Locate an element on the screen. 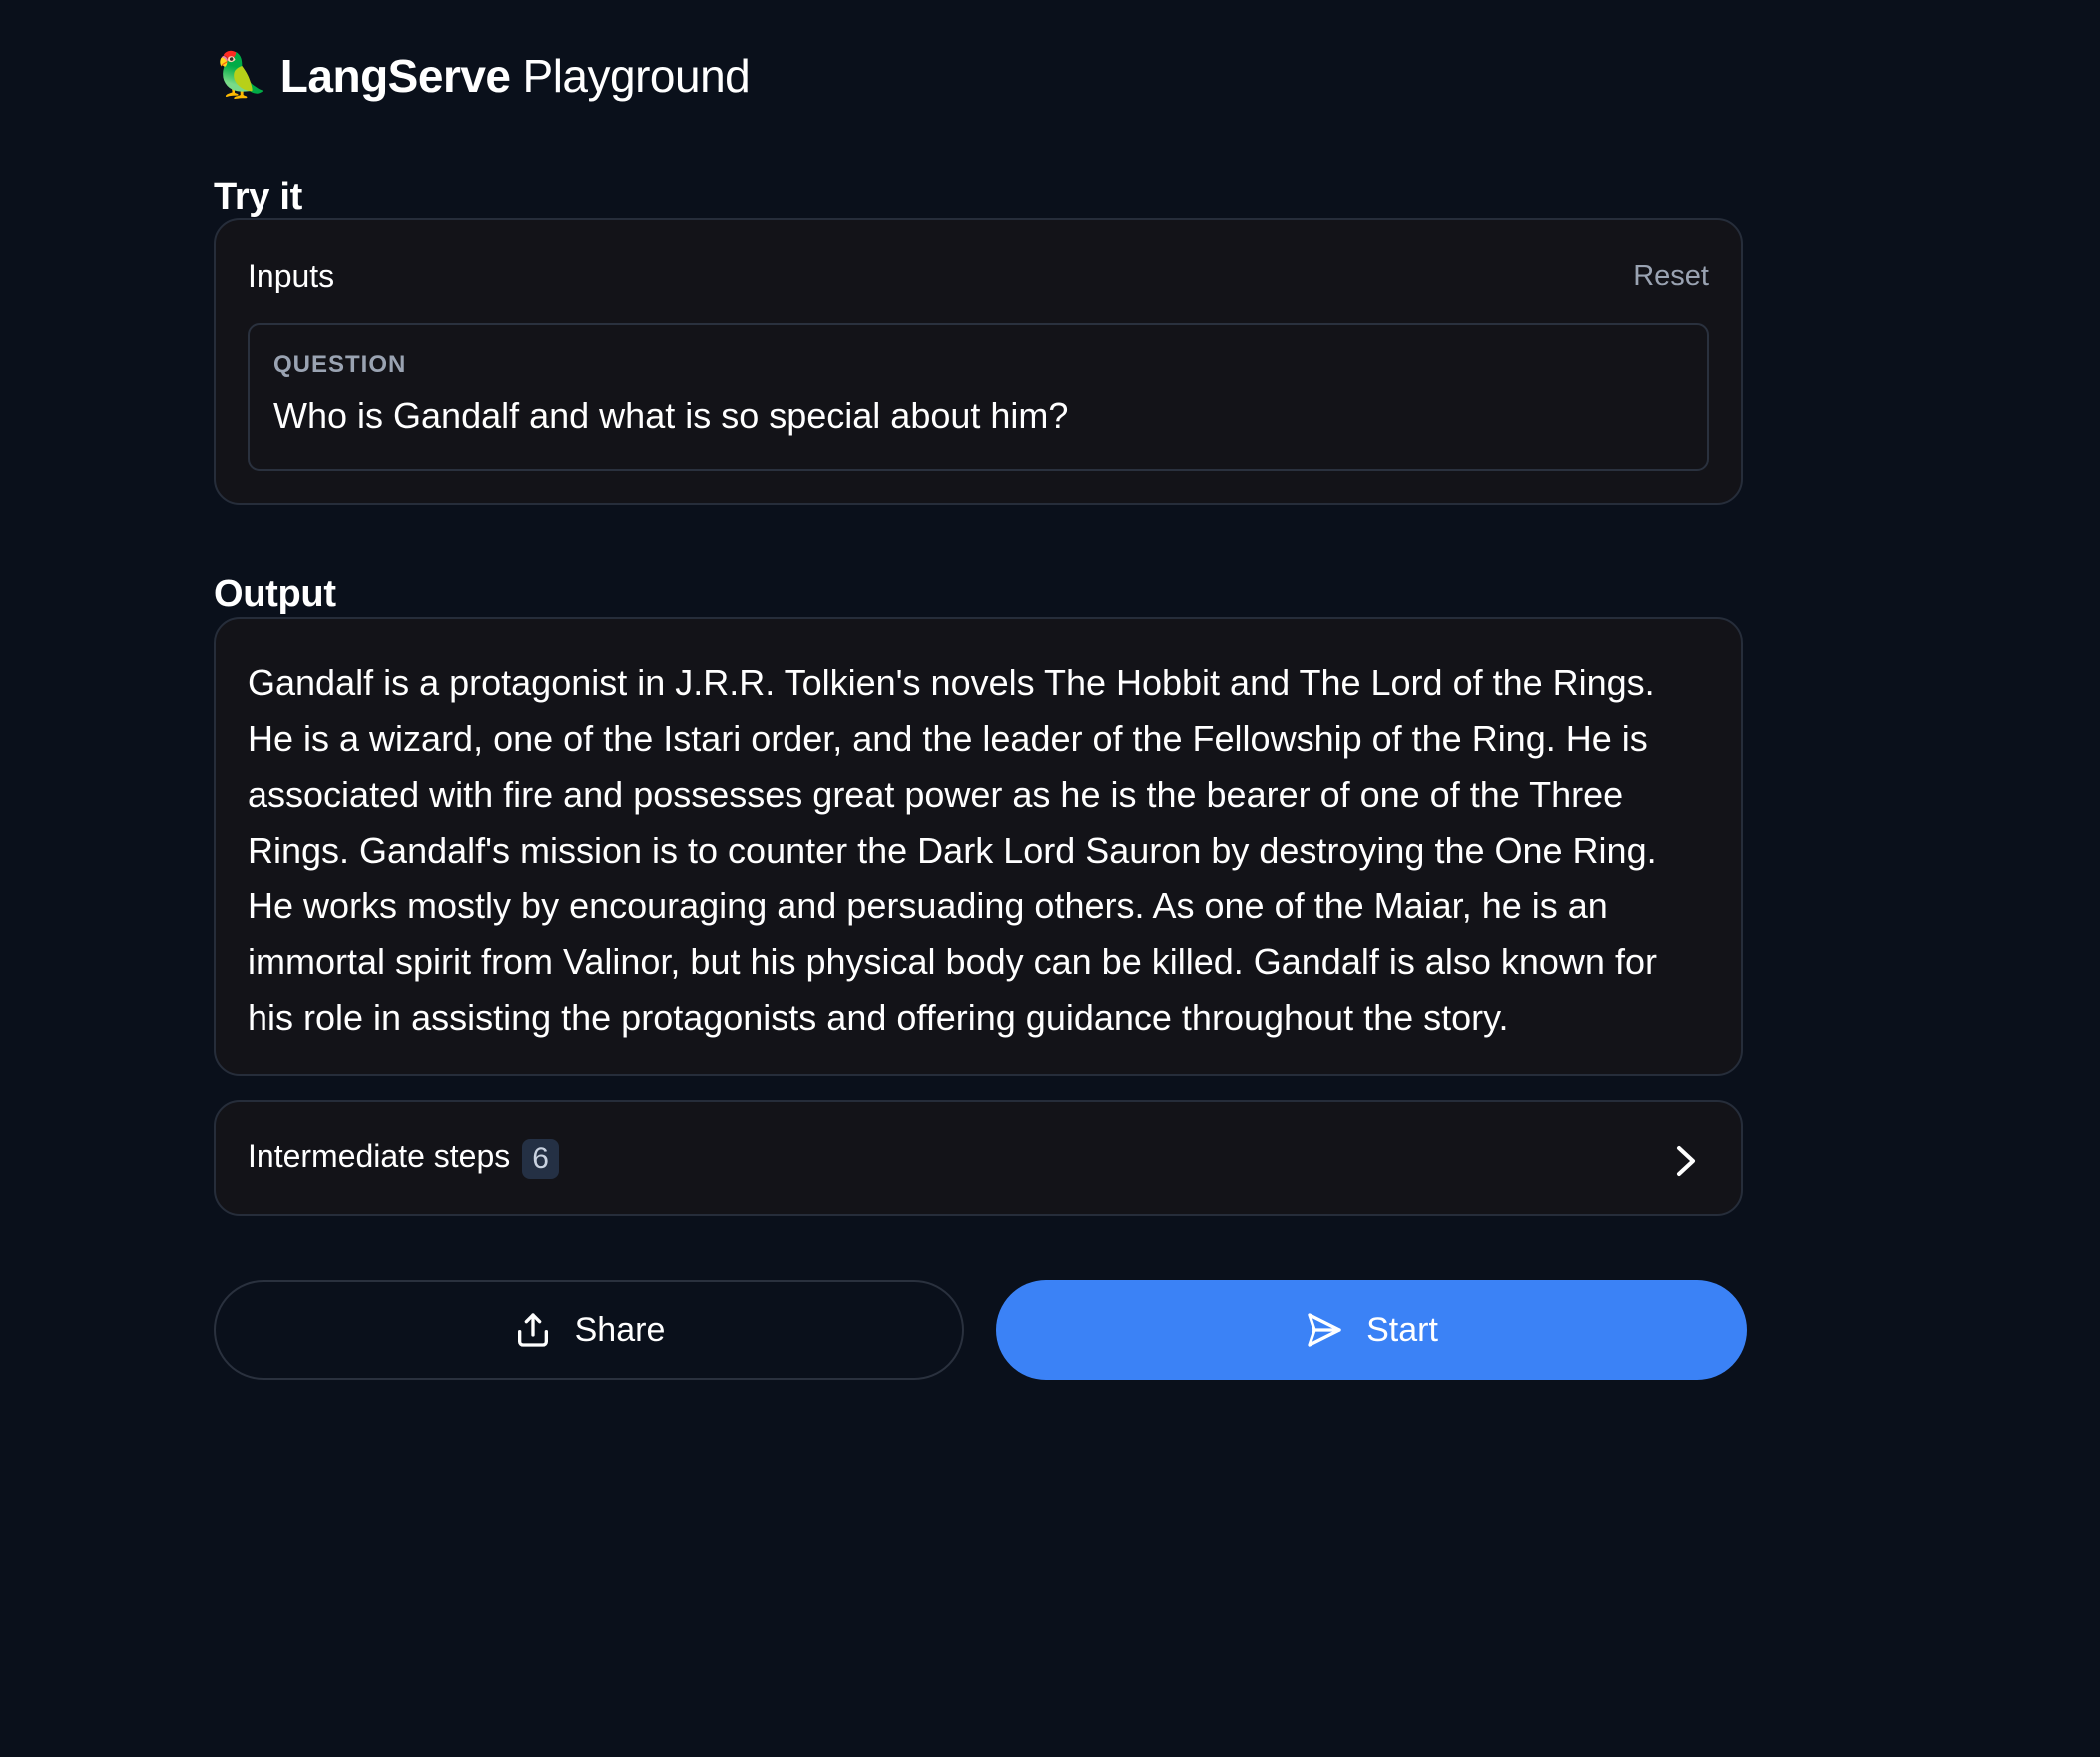  question-field-label: QUESTION is located at coordinates (340, 364).